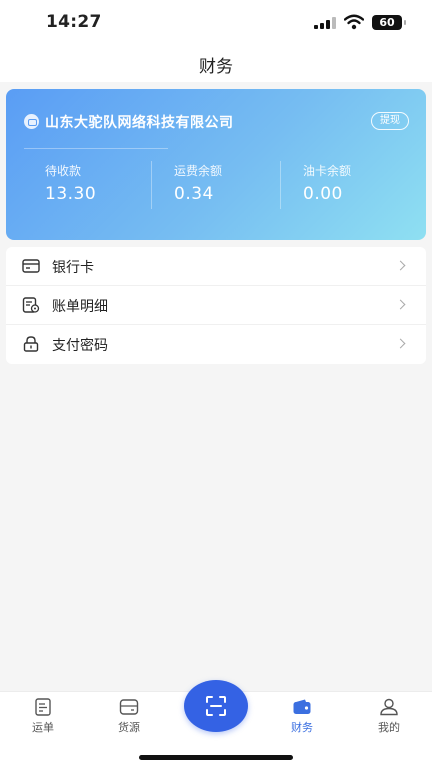  Describe the element at coordinates (110, 183) in the screenshot. I see `balance-pending: 待收款 13.30` at that location.